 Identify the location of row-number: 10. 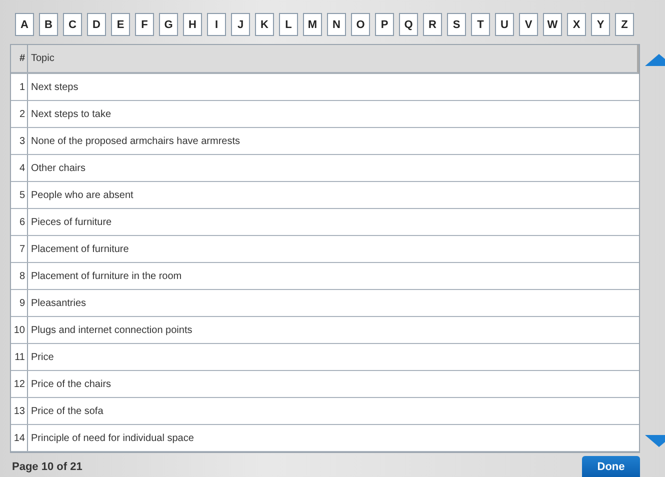
(19, 330).